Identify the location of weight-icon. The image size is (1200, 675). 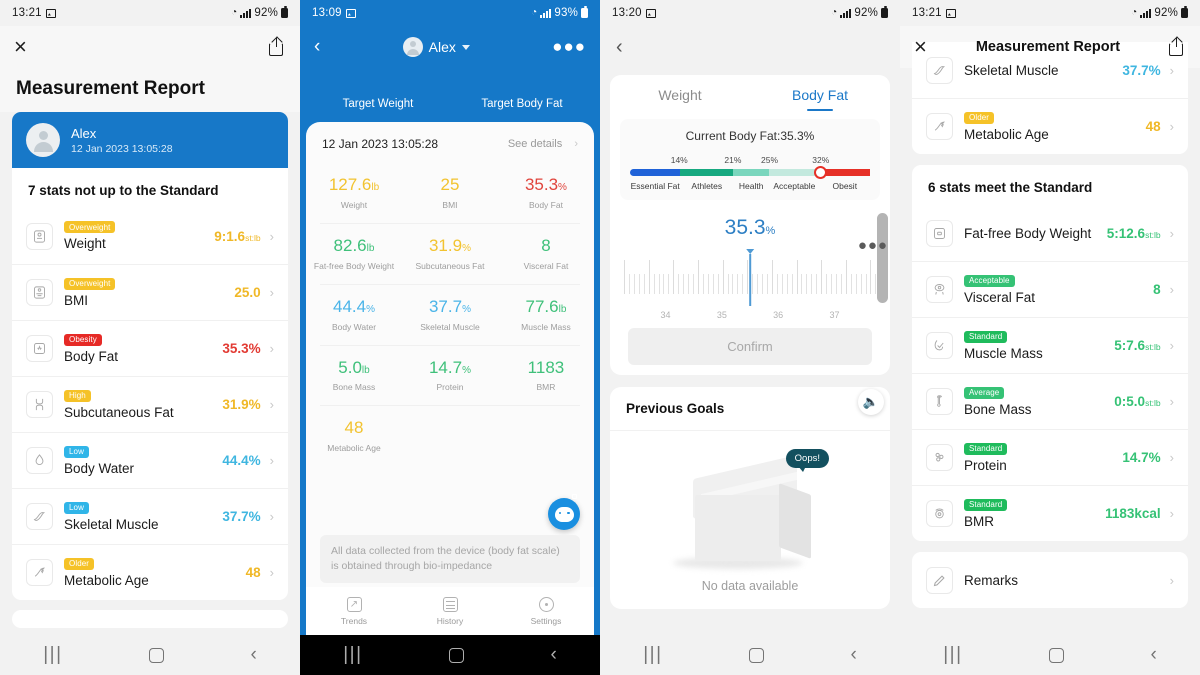
(39, 236).